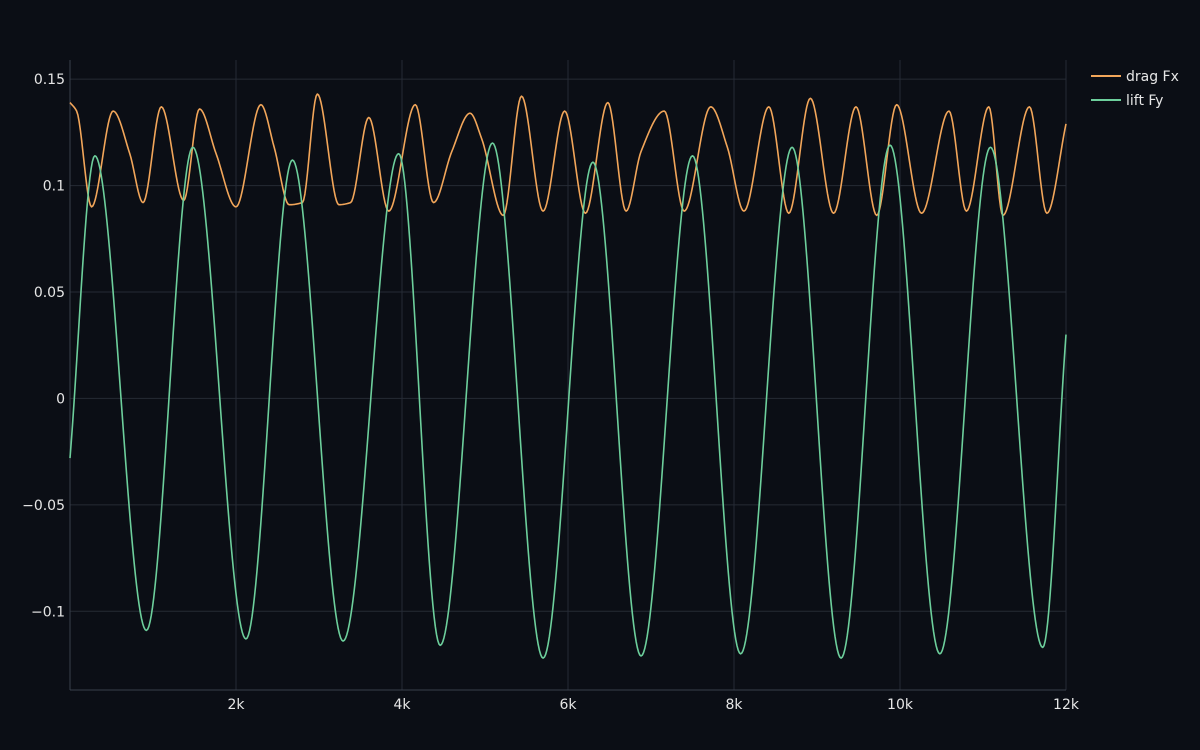 The image size is (1200, 750). Describe the element at coordinates (402, 705) in the screenshot. I see `x-tick-label: 4k` at that location.